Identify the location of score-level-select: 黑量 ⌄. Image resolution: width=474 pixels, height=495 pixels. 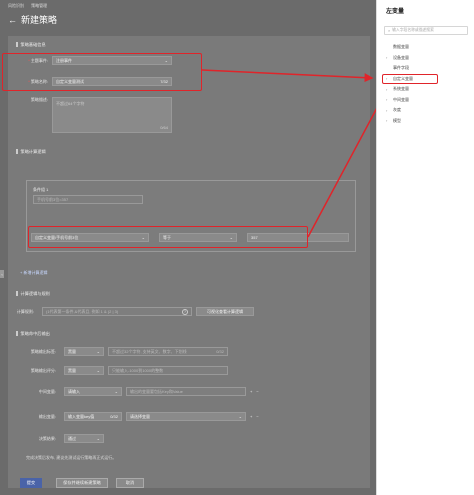
(84, 370).